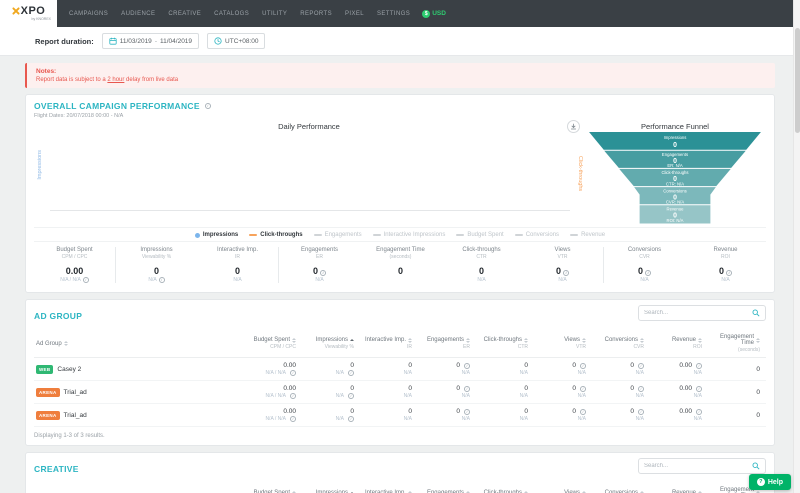 This screenshot has width=800, height=493. What do you see at coordinates (573, 126) in the screenshot?
I see `chart-export-button` at bounding box center [573, 126].